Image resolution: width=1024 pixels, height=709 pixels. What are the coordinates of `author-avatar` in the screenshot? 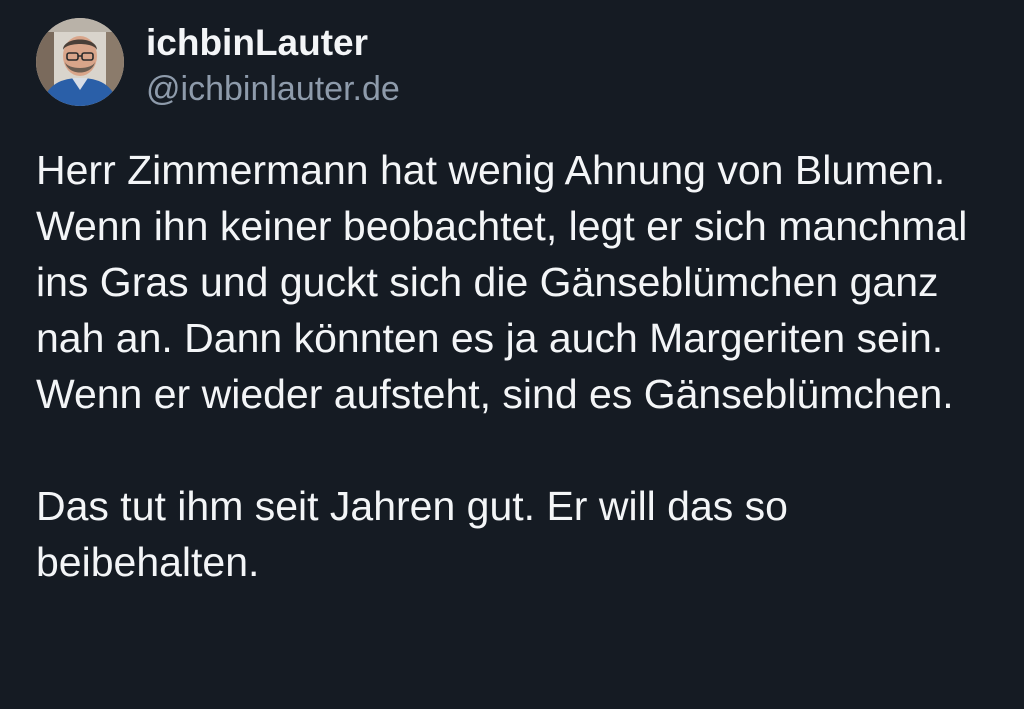 It's located at (80, 62).